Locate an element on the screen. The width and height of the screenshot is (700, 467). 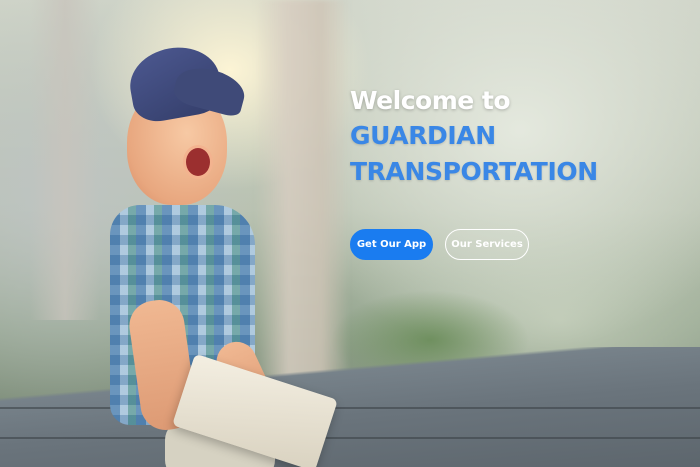
welcome-text: Welcome to is located at coordinates (430, 100).